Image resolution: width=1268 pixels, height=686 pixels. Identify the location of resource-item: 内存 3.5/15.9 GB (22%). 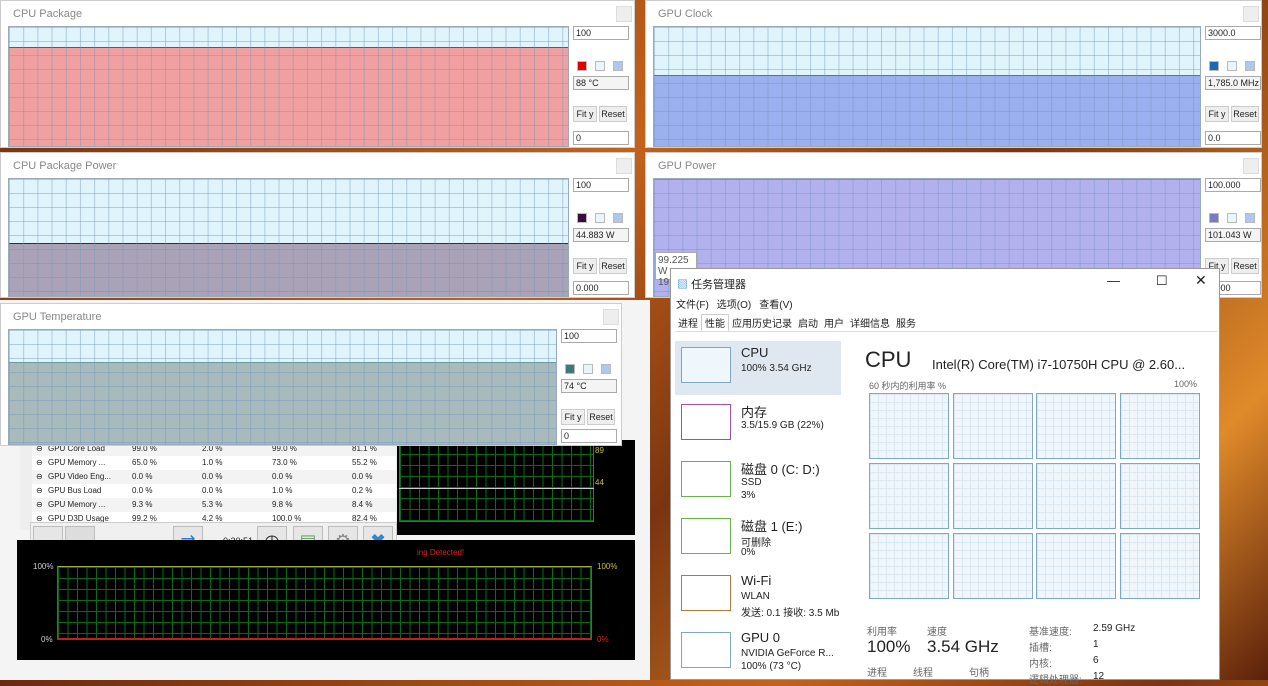
(758, 425).